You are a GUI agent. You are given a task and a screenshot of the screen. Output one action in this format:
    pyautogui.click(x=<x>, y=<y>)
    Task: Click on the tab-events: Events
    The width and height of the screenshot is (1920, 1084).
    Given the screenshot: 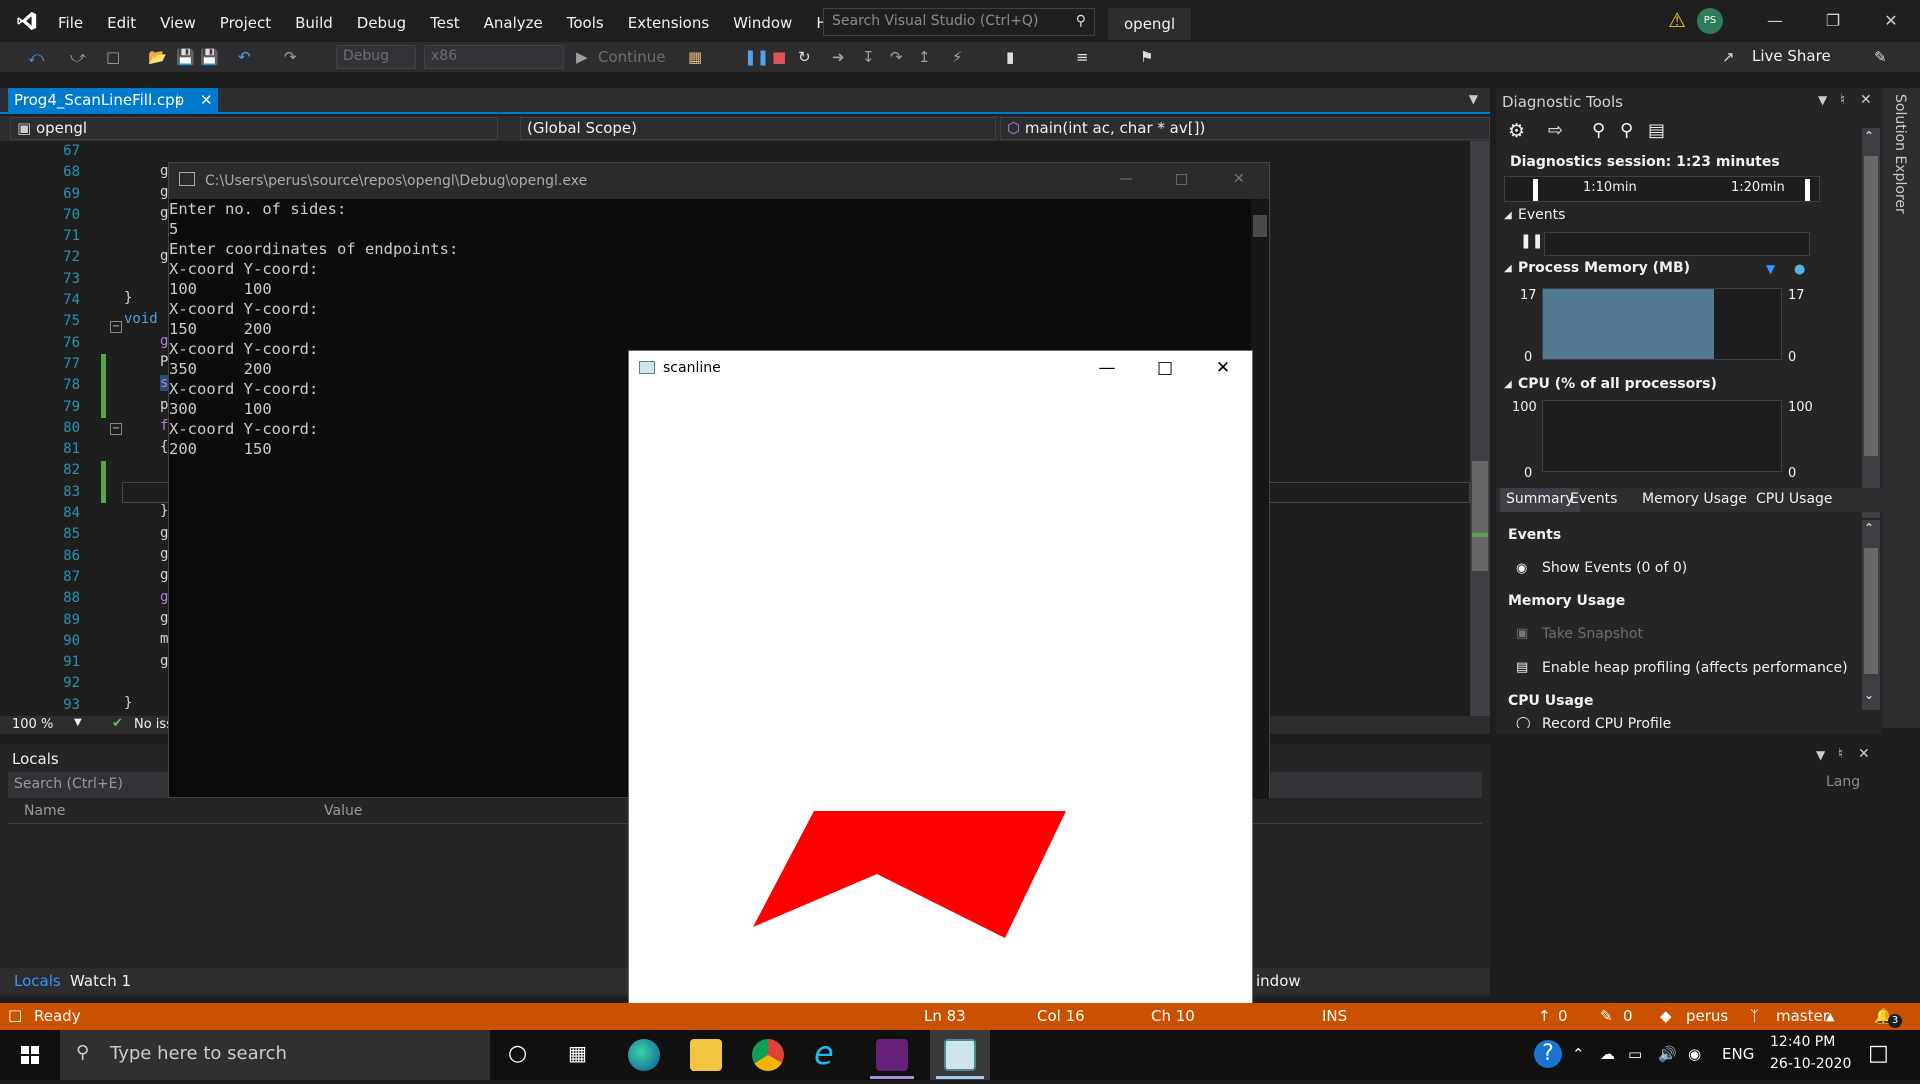 What is the action you would take?
    pyautogui.click(x=1593, y=499)
    